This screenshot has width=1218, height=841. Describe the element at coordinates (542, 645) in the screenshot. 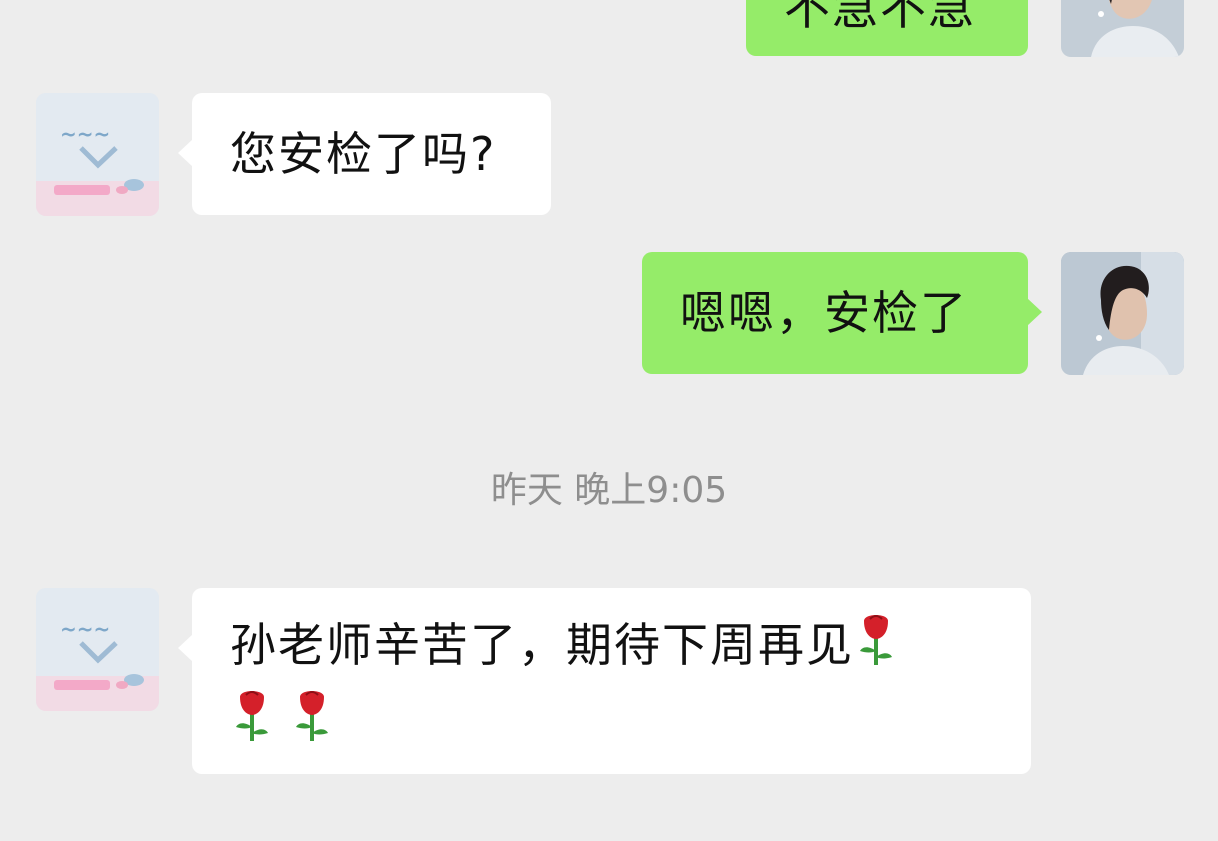

I see `message-text: 孙老师辛苦了，期待下周再见` at that location.